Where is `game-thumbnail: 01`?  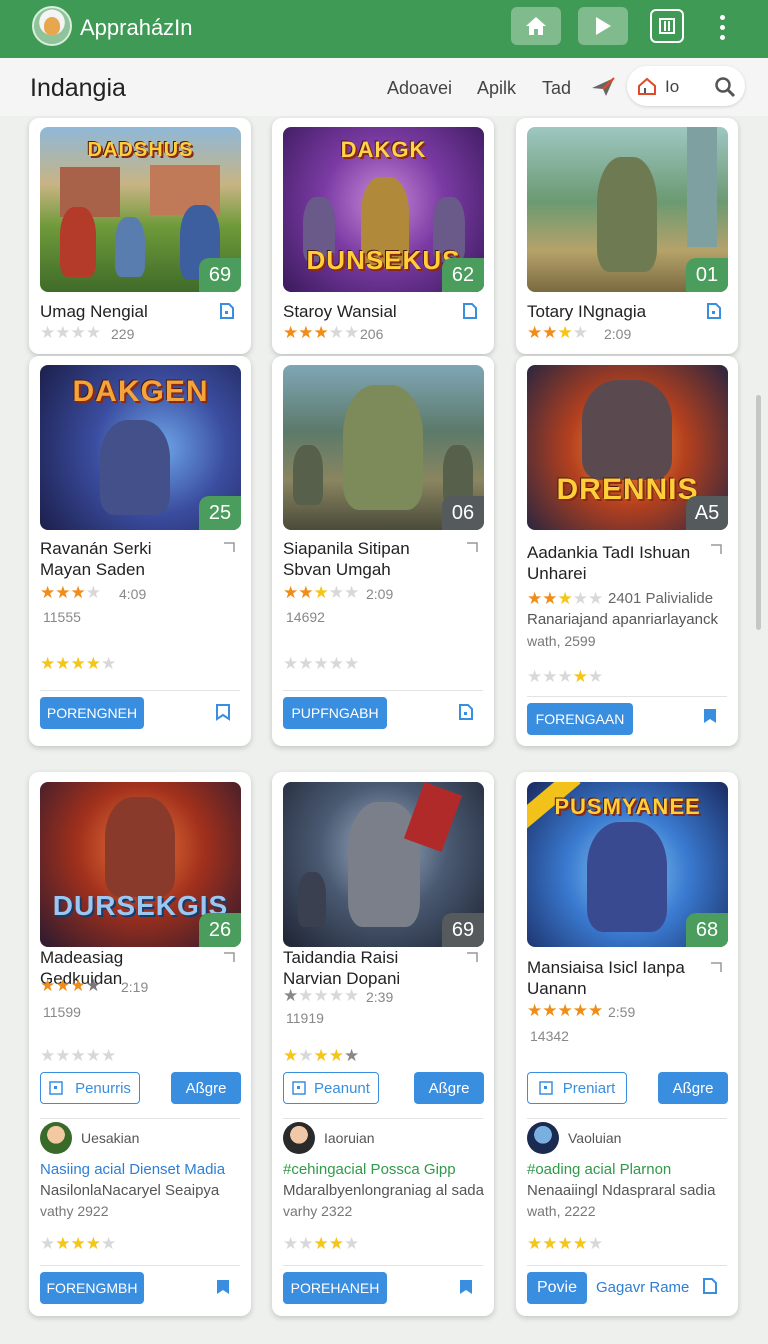
game-thumbnail: 01 is located at coordinates (627, 209).